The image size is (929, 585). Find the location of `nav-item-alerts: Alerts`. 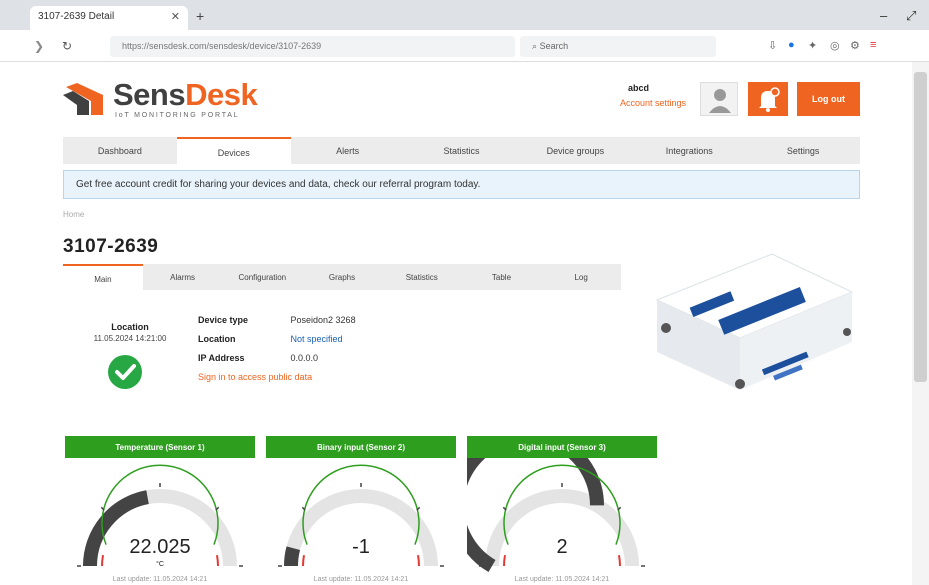

nav-item-alerts: Alerts is located at coordinates (348, 150).